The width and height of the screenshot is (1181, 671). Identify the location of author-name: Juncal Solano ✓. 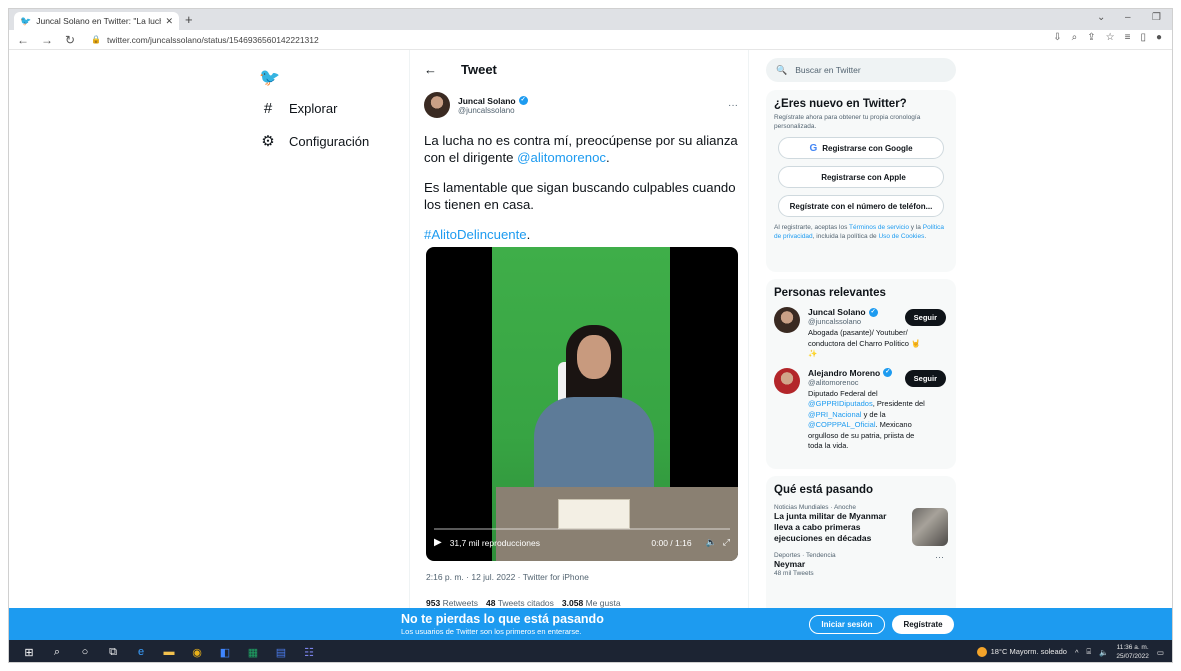
(493, 101).